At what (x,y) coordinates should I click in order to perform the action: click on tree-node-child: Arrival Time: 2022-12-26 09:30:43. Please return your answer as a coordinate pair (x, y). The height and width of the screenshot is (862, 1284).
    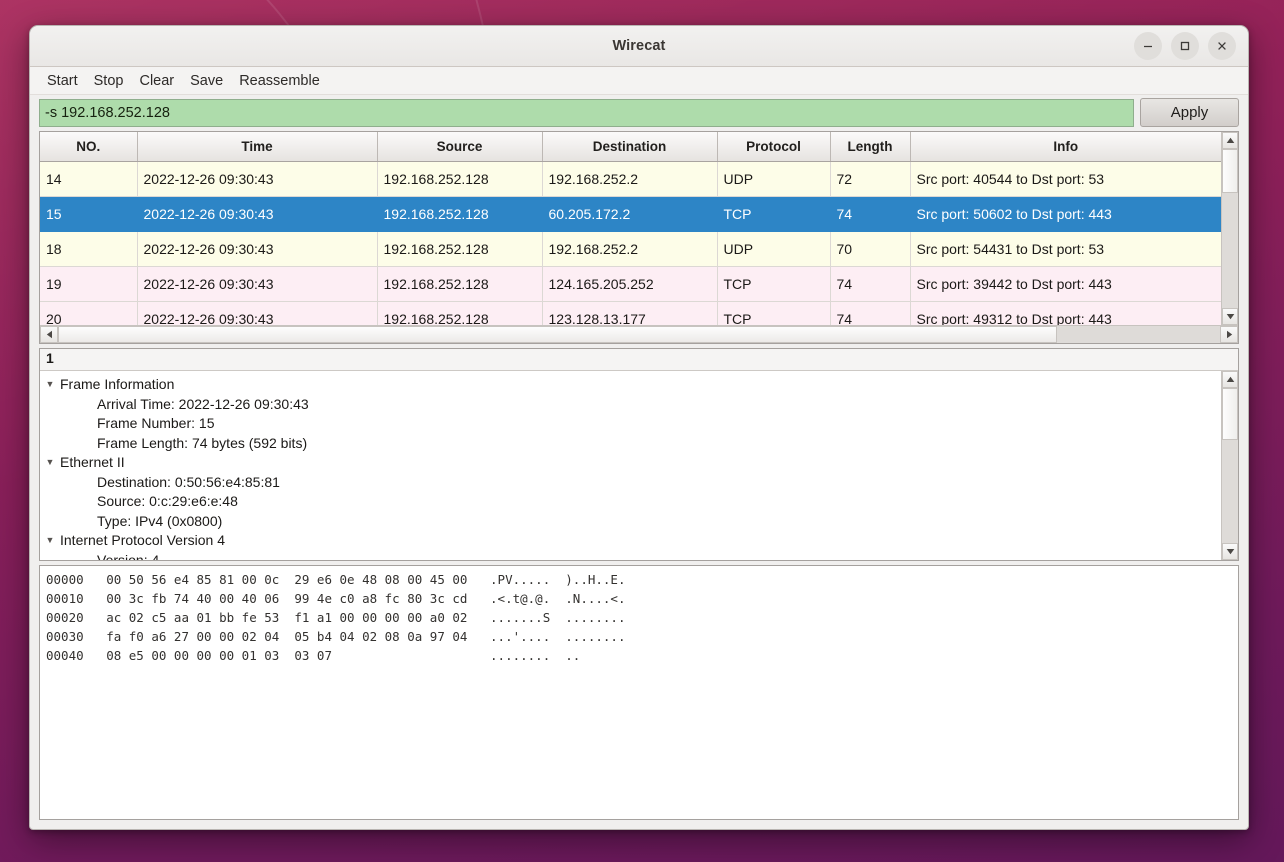
    Looking at the image, I should click on (630, 405).